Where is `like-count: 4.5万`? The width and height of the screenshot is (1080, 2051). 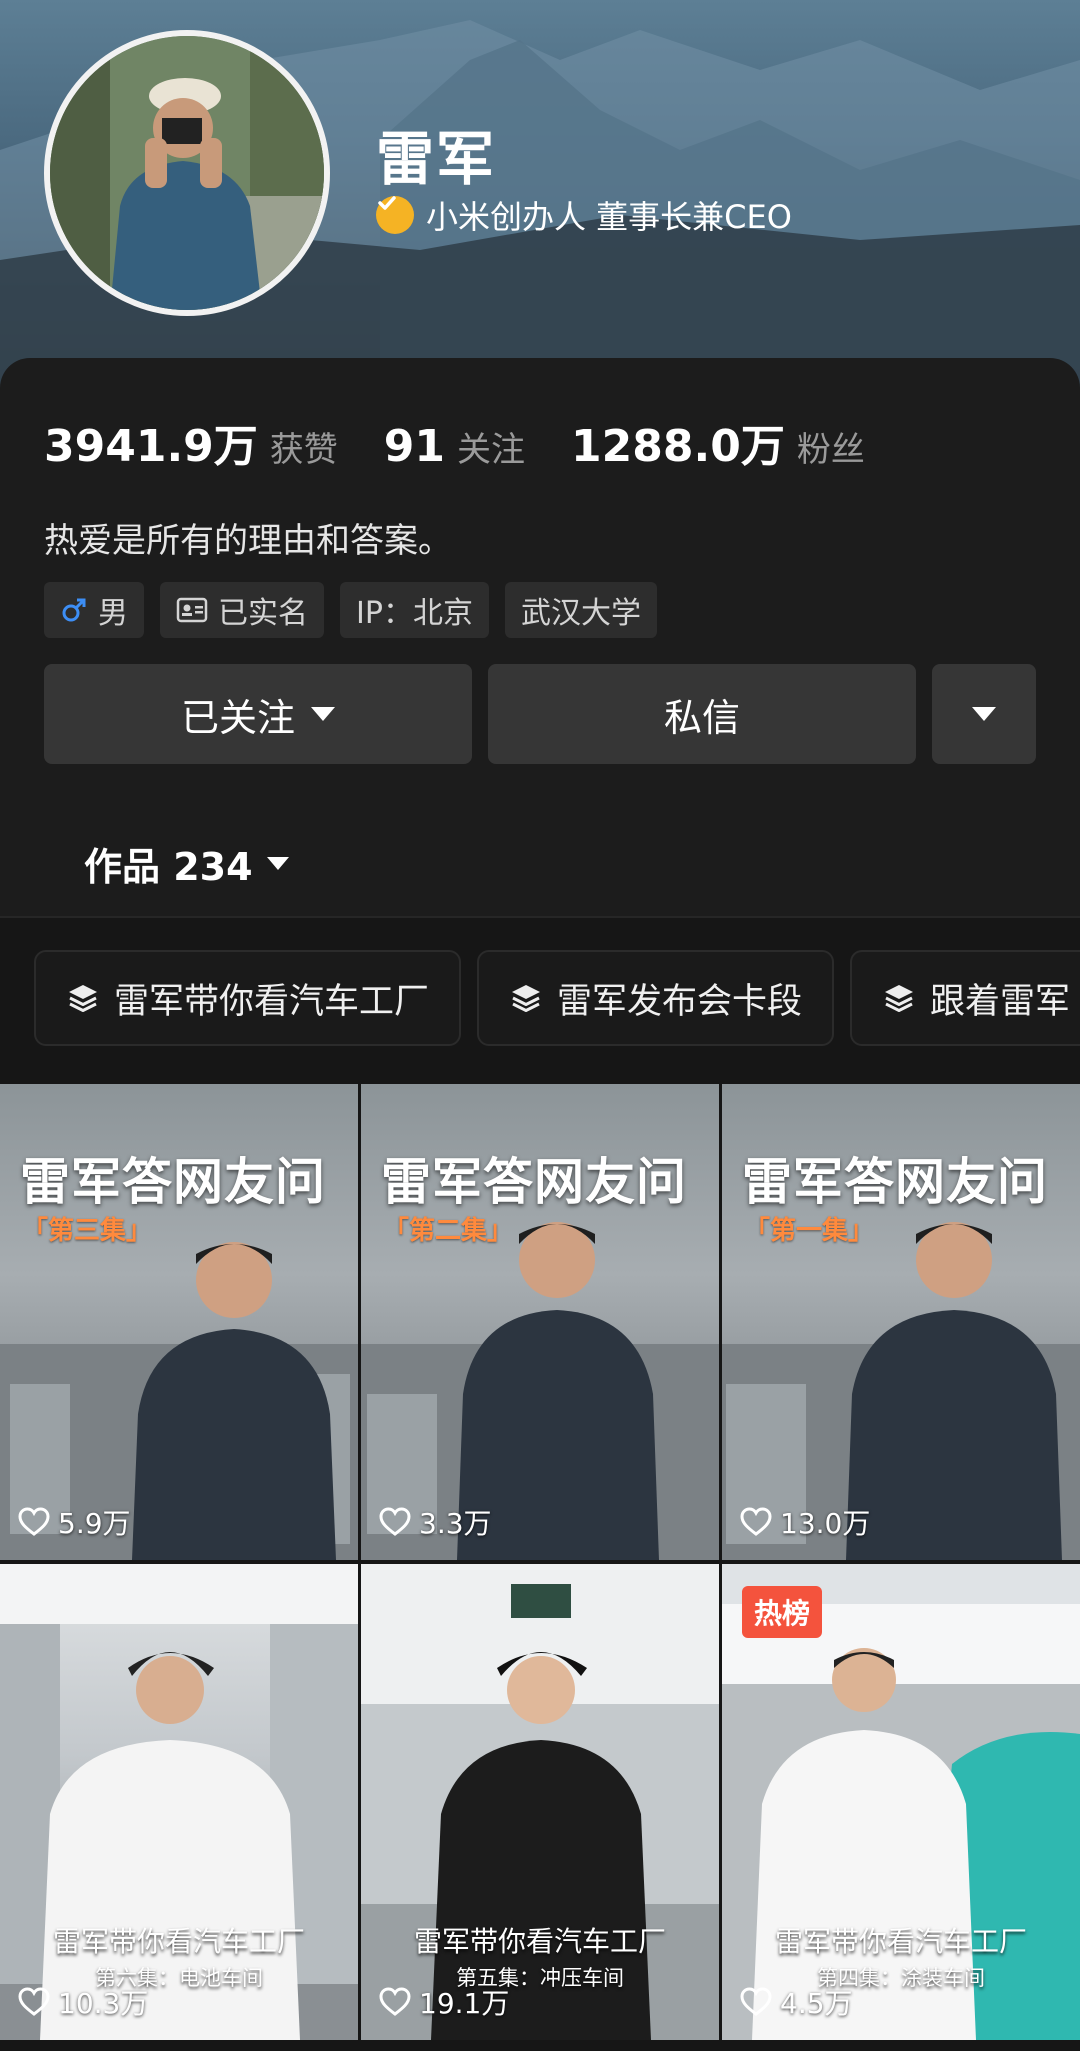
like-count: 4.5万 is located at coordinates (796, 2002).